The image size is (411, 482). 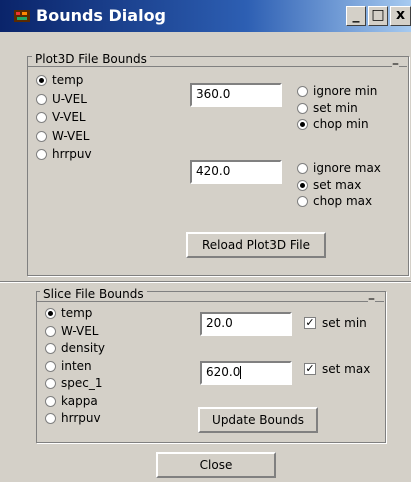 I want to click on slice-collapse-icon: –, so click(x=371, y=299).